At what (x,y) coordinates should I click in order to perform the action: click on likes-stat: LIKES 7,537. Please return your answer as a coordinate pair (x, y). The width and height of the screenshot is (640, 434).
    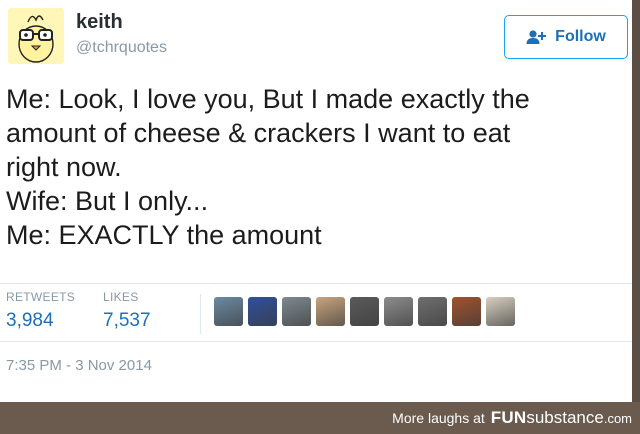
    Looking at the image, I should click on (127, 311).